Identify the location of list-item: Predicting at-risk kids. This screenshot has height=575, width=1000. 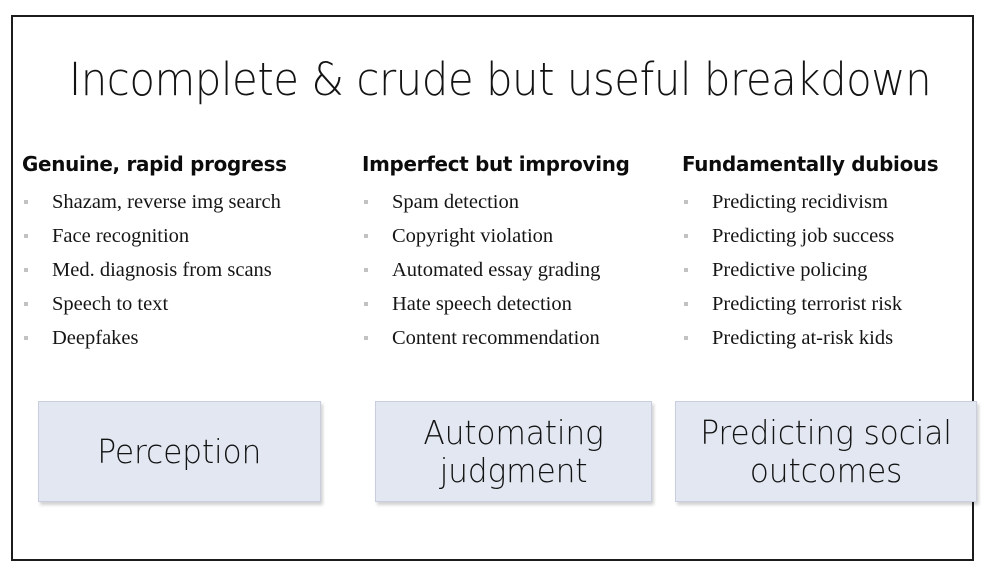
(832, 338).